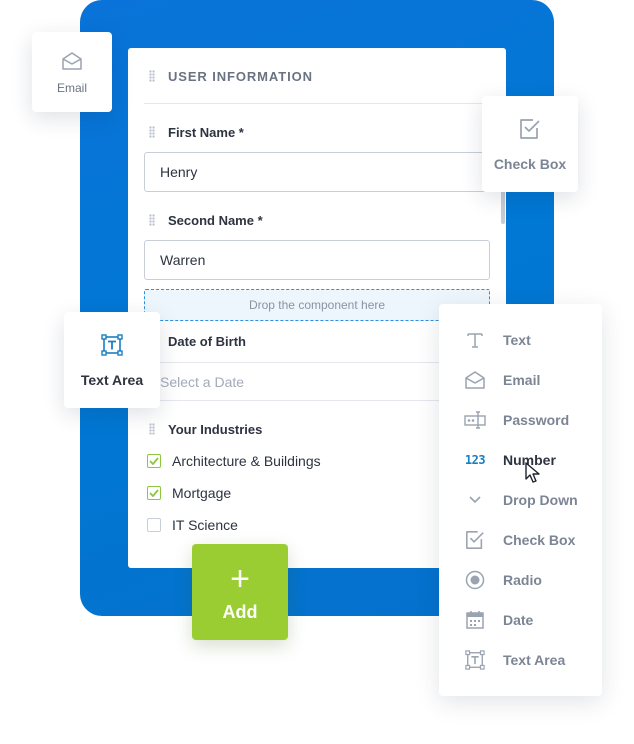 The image size is (634, 744). Describe the element at coordinates (112, 360) in the screenshot. I see `text-area-component-card: Text Area` at that location.